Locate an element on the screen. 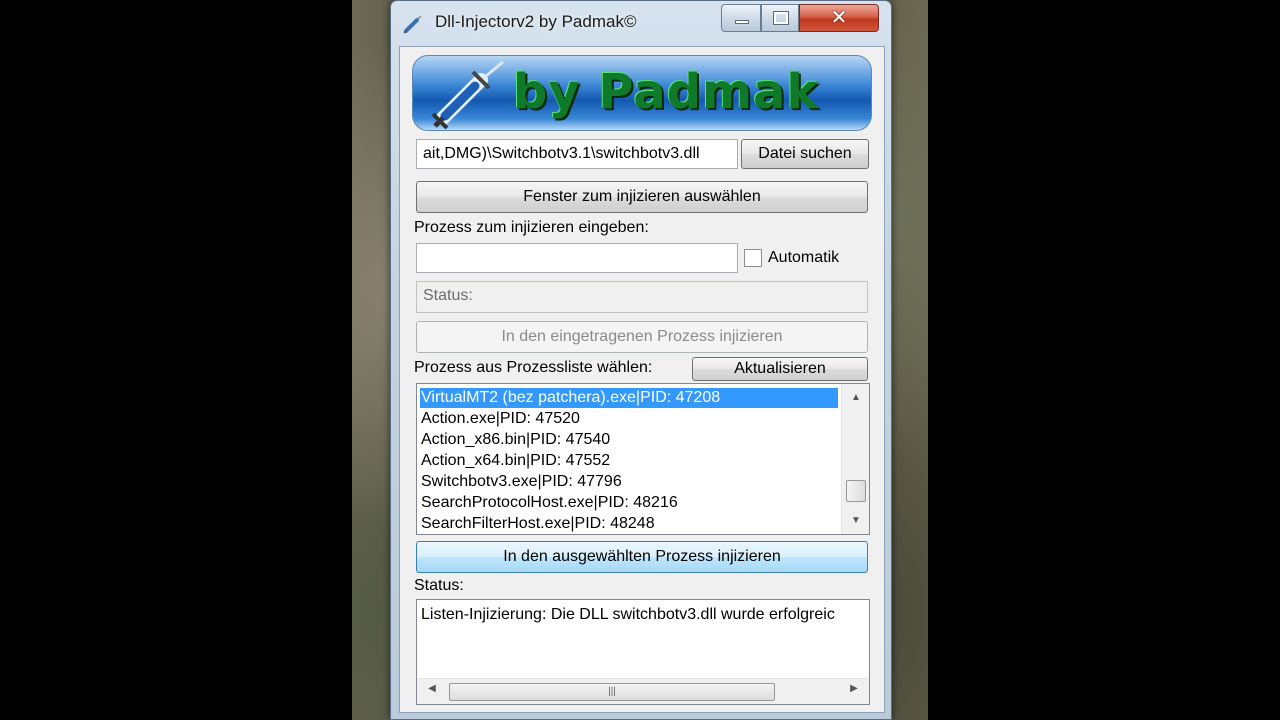 Image resolution: width=1280 pixels, height=720 pixels. list-item: SearchFilterHost.exe|PID: 48248 is located at coordinates (537, 524).